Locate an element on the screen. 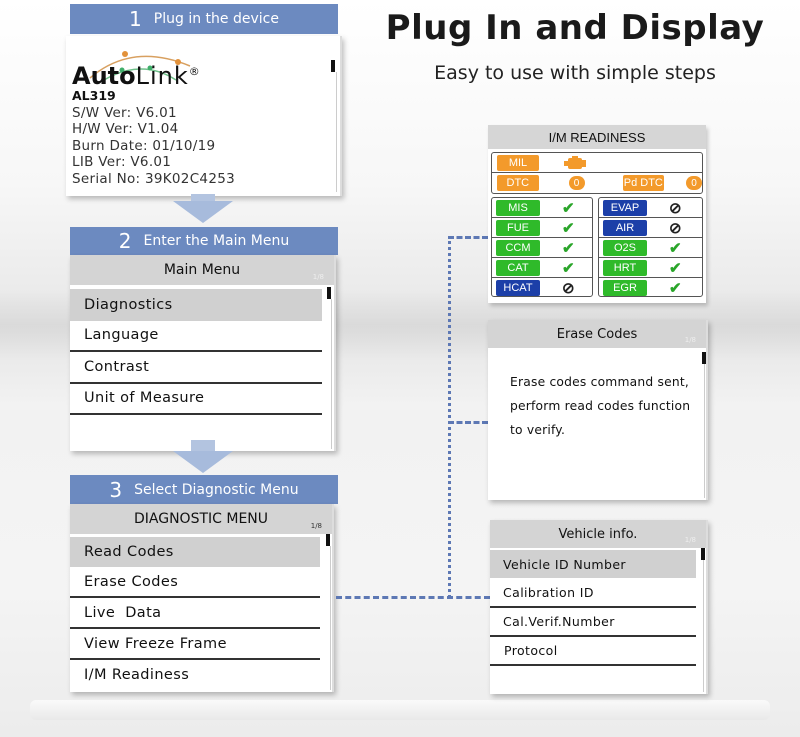 The width and height of the screenshot is (800, 737). monitor-tag: AIR is located at coordinates (625, 227).